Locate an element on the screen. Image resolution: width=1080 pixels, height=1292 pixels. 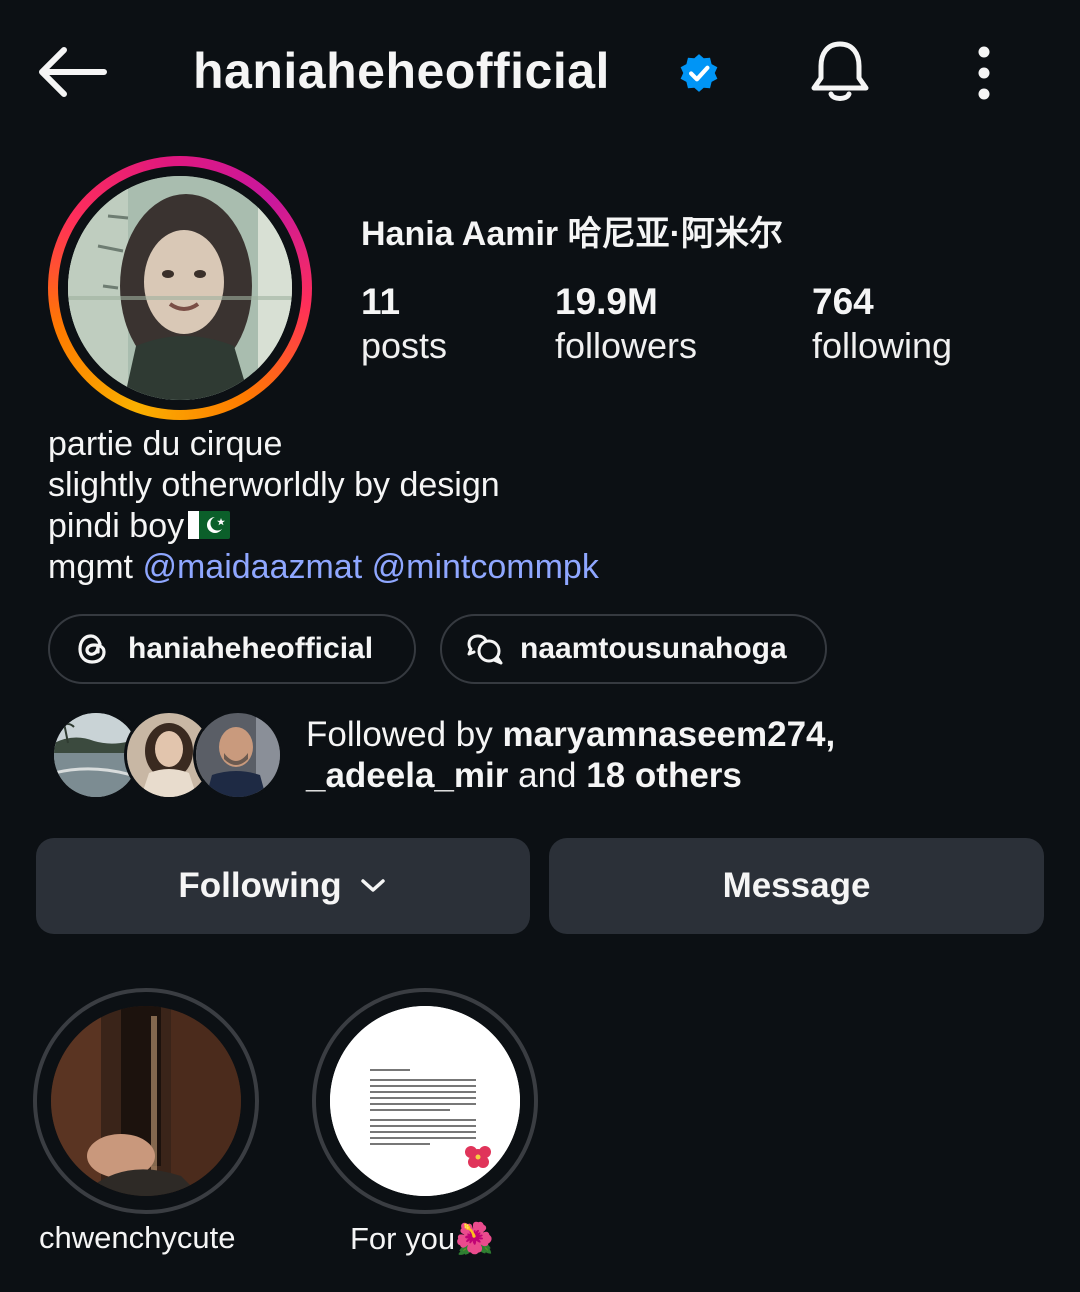
bio-mgmt-line: mgmt @maidaazmat @mintcommpk is located at coordinates (323, 567).